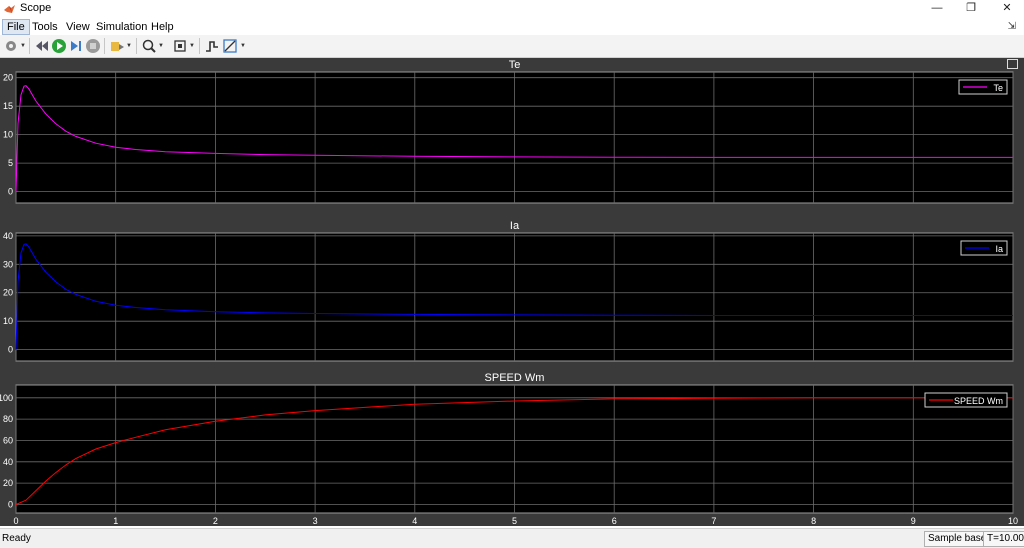 The height and width of the screenshot is (548, 1024). What do you see at coordinates (1007, 9) in the screenshot?
I see `close-icon: ✕` at bounding box center [1007, 9].